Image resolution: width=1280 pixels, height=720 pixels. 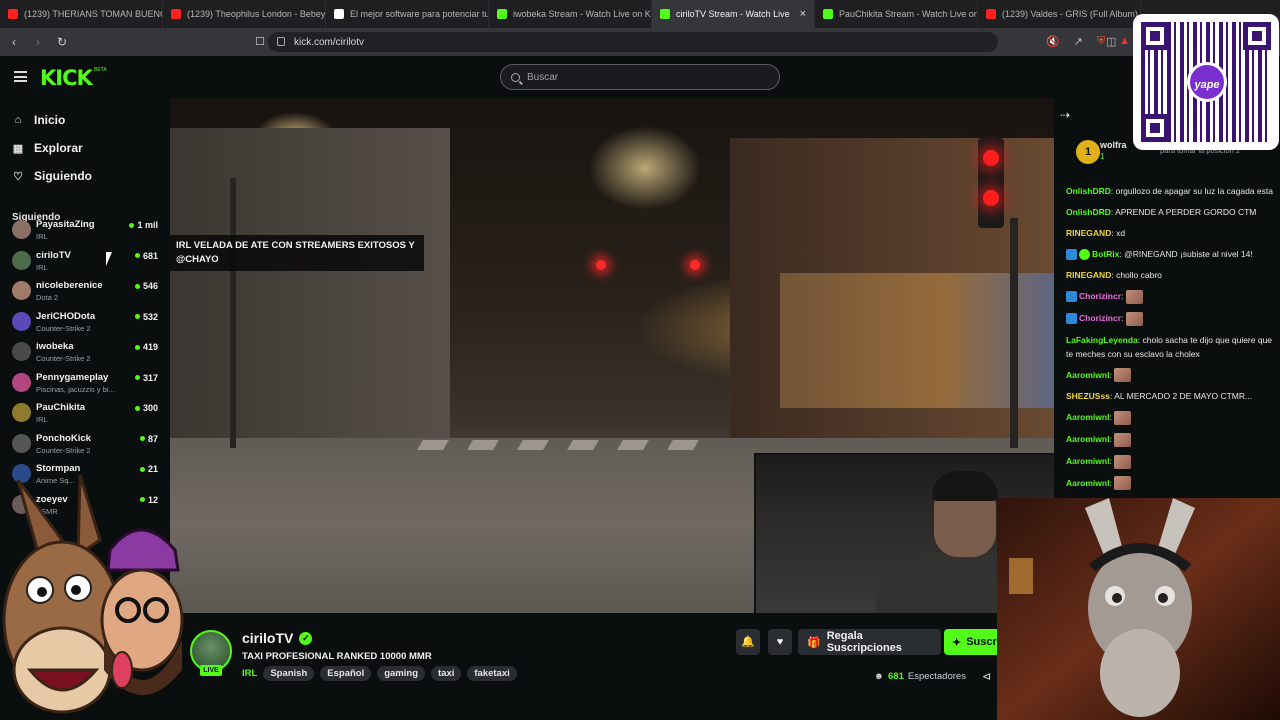 I want to click on top-gifter-name: wolfra, so click(x=1113, y=145).